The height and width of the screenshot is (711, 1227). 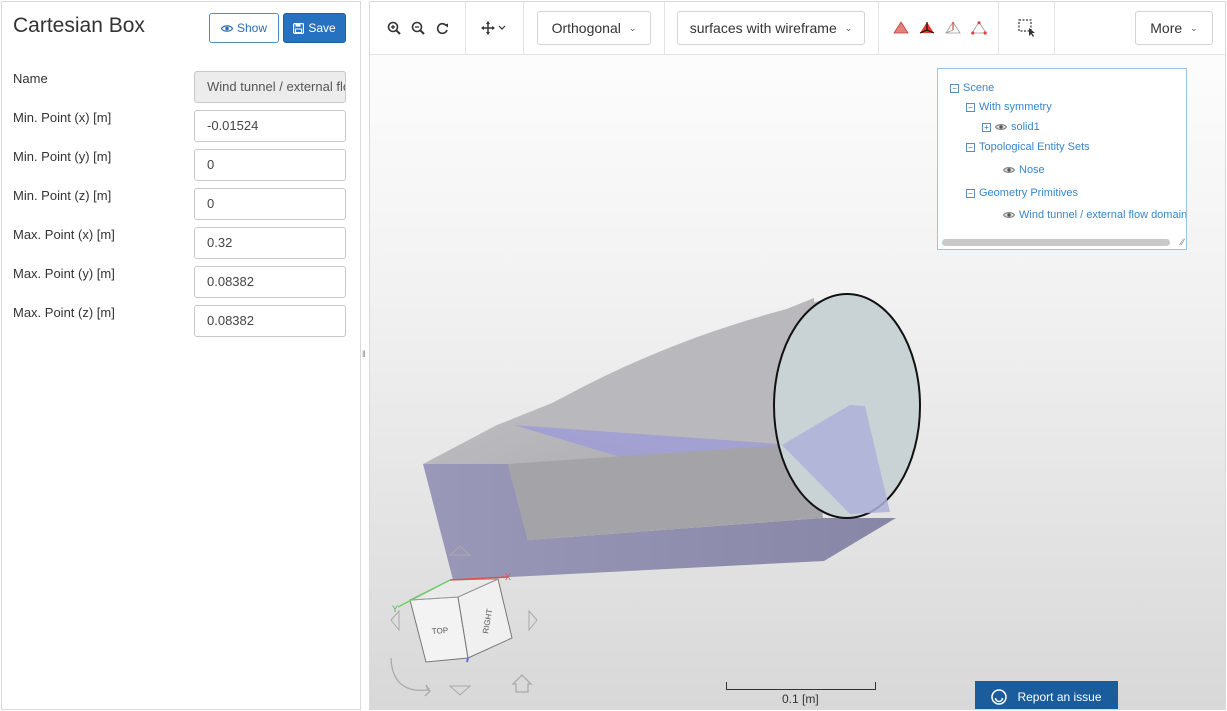 I want to click on scale-bar, so click(x=801, y=686).